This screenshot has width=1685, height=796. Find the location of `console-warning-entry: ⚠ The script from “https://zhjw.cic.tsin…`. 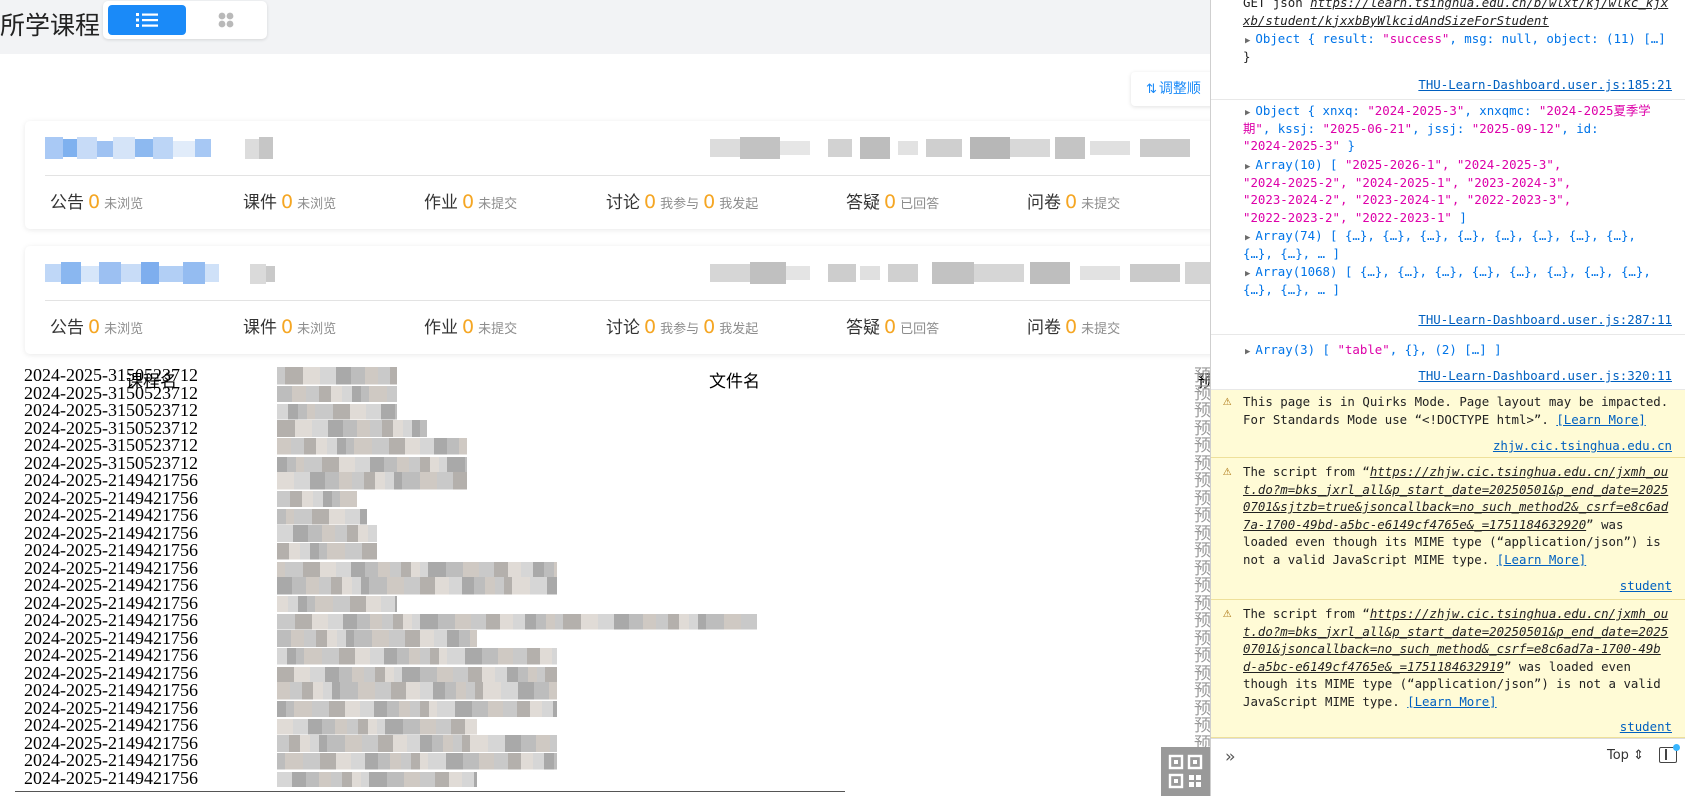

console-warning-entry: ⚠ The script from “https://zhjw.cic.tsin… is located at coordinates (1448, 669).